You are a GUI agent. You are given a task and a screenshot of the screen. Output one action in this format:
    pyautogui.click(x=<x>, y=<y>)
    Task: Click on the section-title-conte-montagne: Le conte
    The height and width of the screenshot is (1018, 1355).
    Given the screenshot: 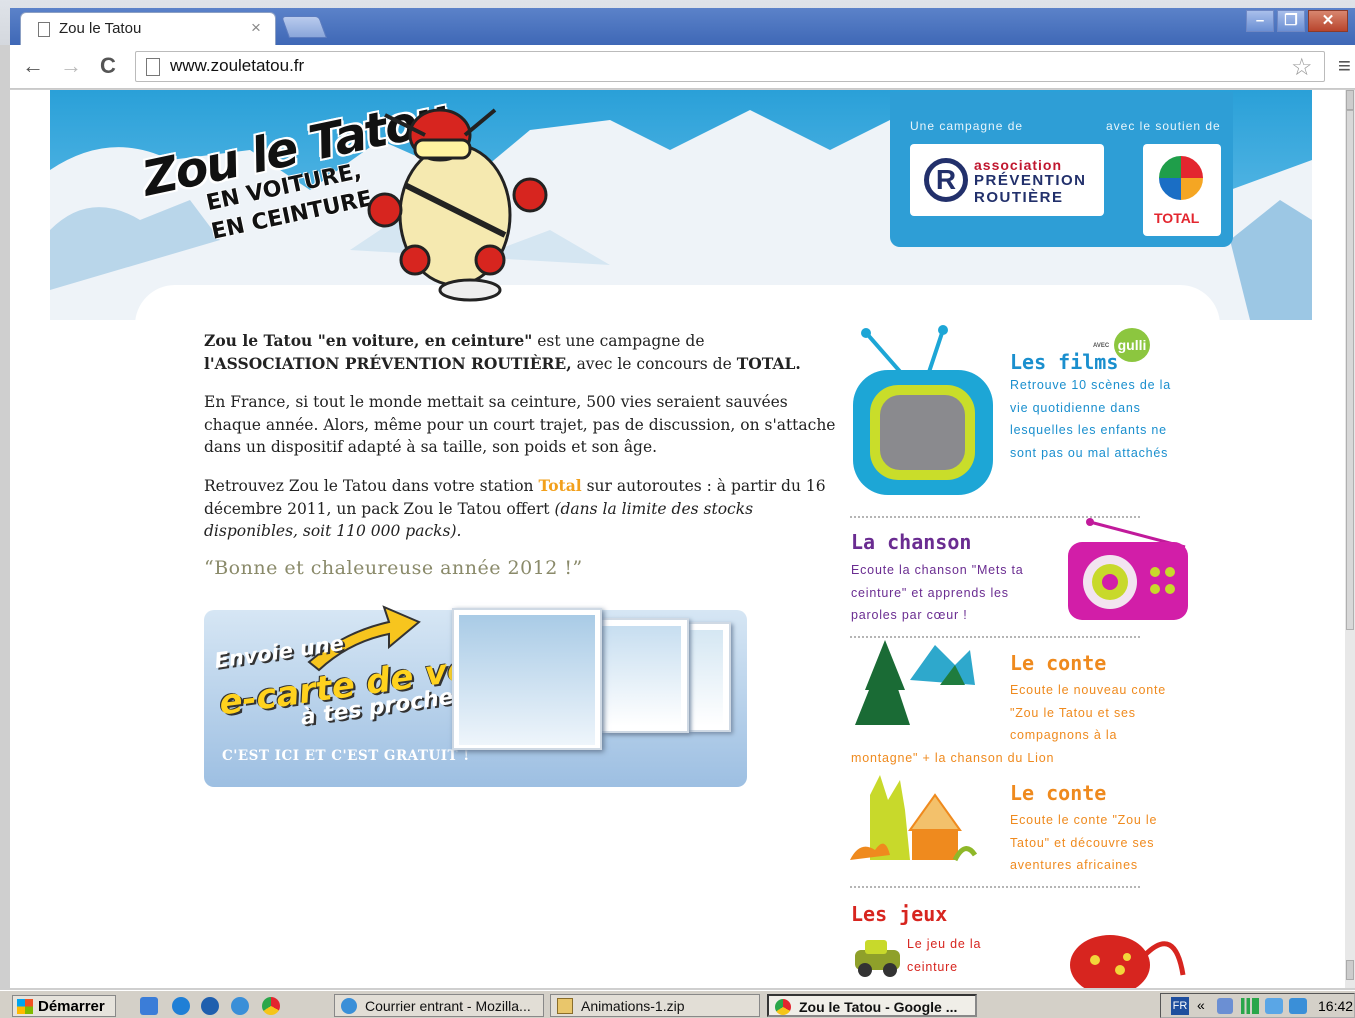 What is the action you would take?
    pyautogui.click(x=1058, y=663)
    